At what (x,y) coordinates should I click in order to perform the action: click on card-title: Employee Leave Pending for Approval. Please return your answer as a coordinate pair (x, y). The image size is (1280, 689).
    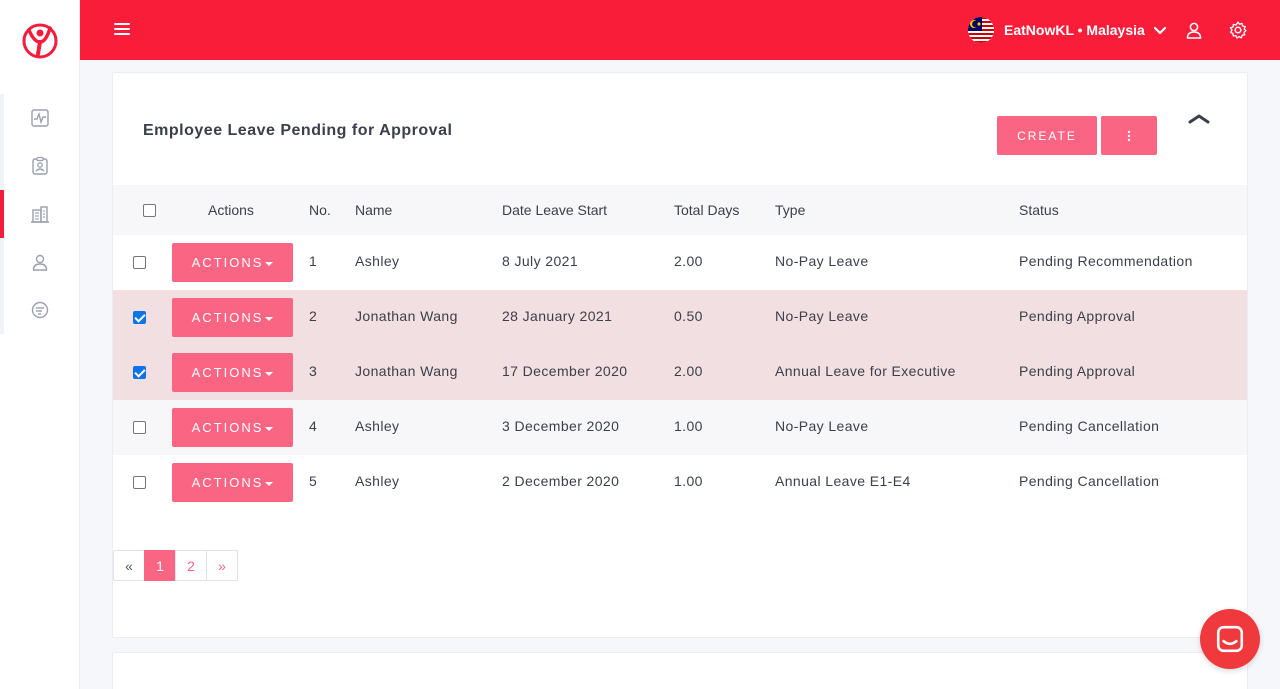
    Looking at the image, I should click on (298, 130).